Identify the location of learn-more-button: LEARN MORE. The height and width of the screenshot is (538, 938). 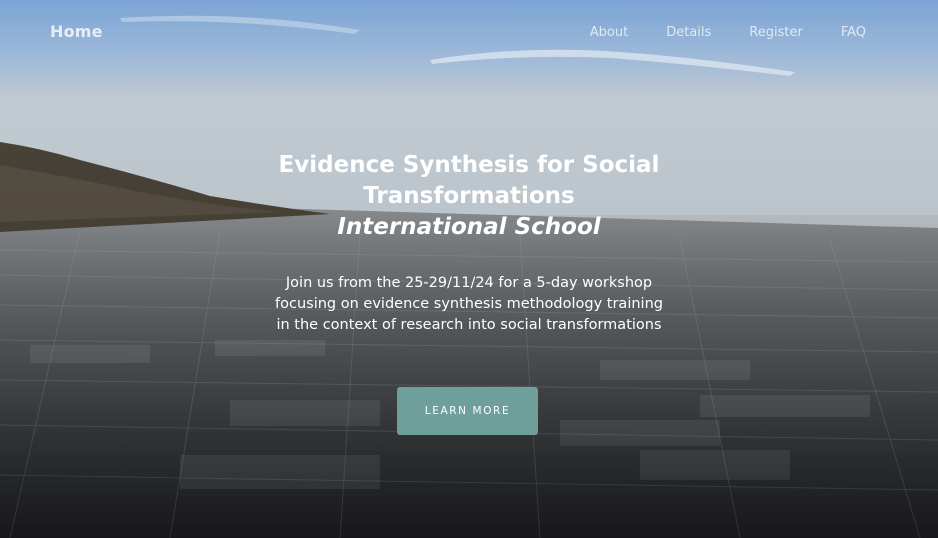
(467, 411).